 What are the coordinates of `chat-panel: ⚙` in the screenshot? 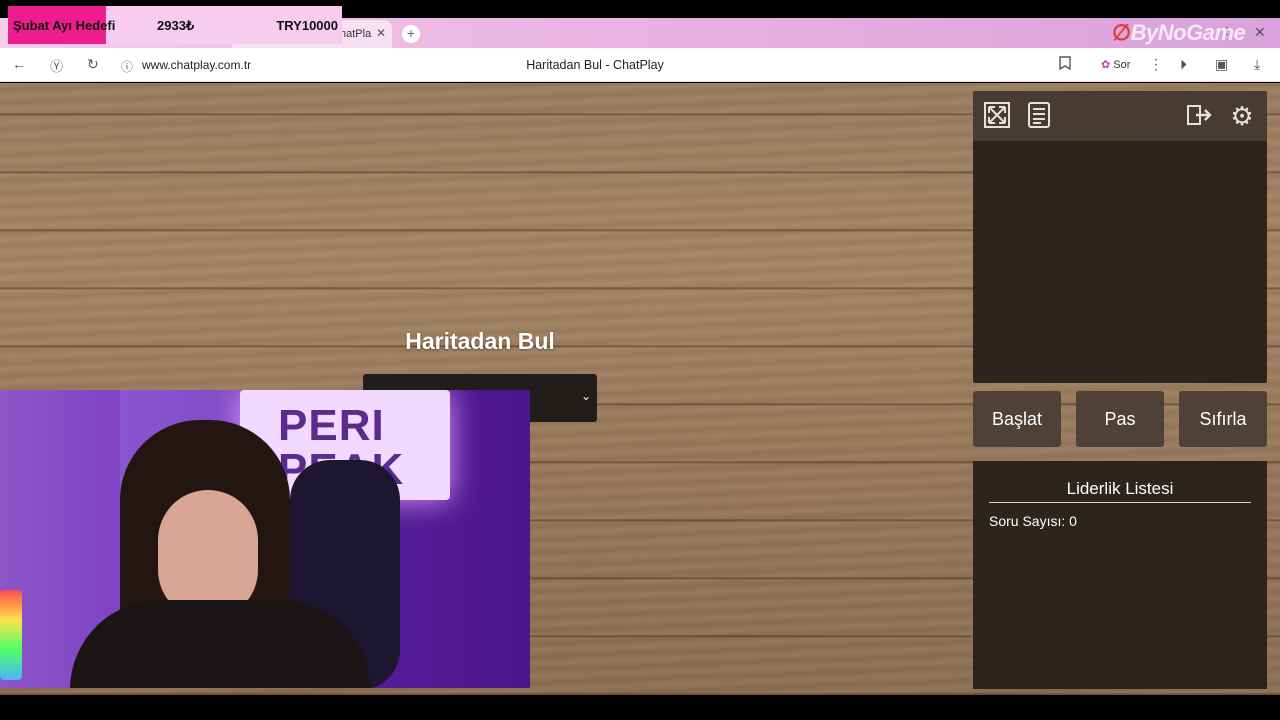 It's located at (1120, 237).